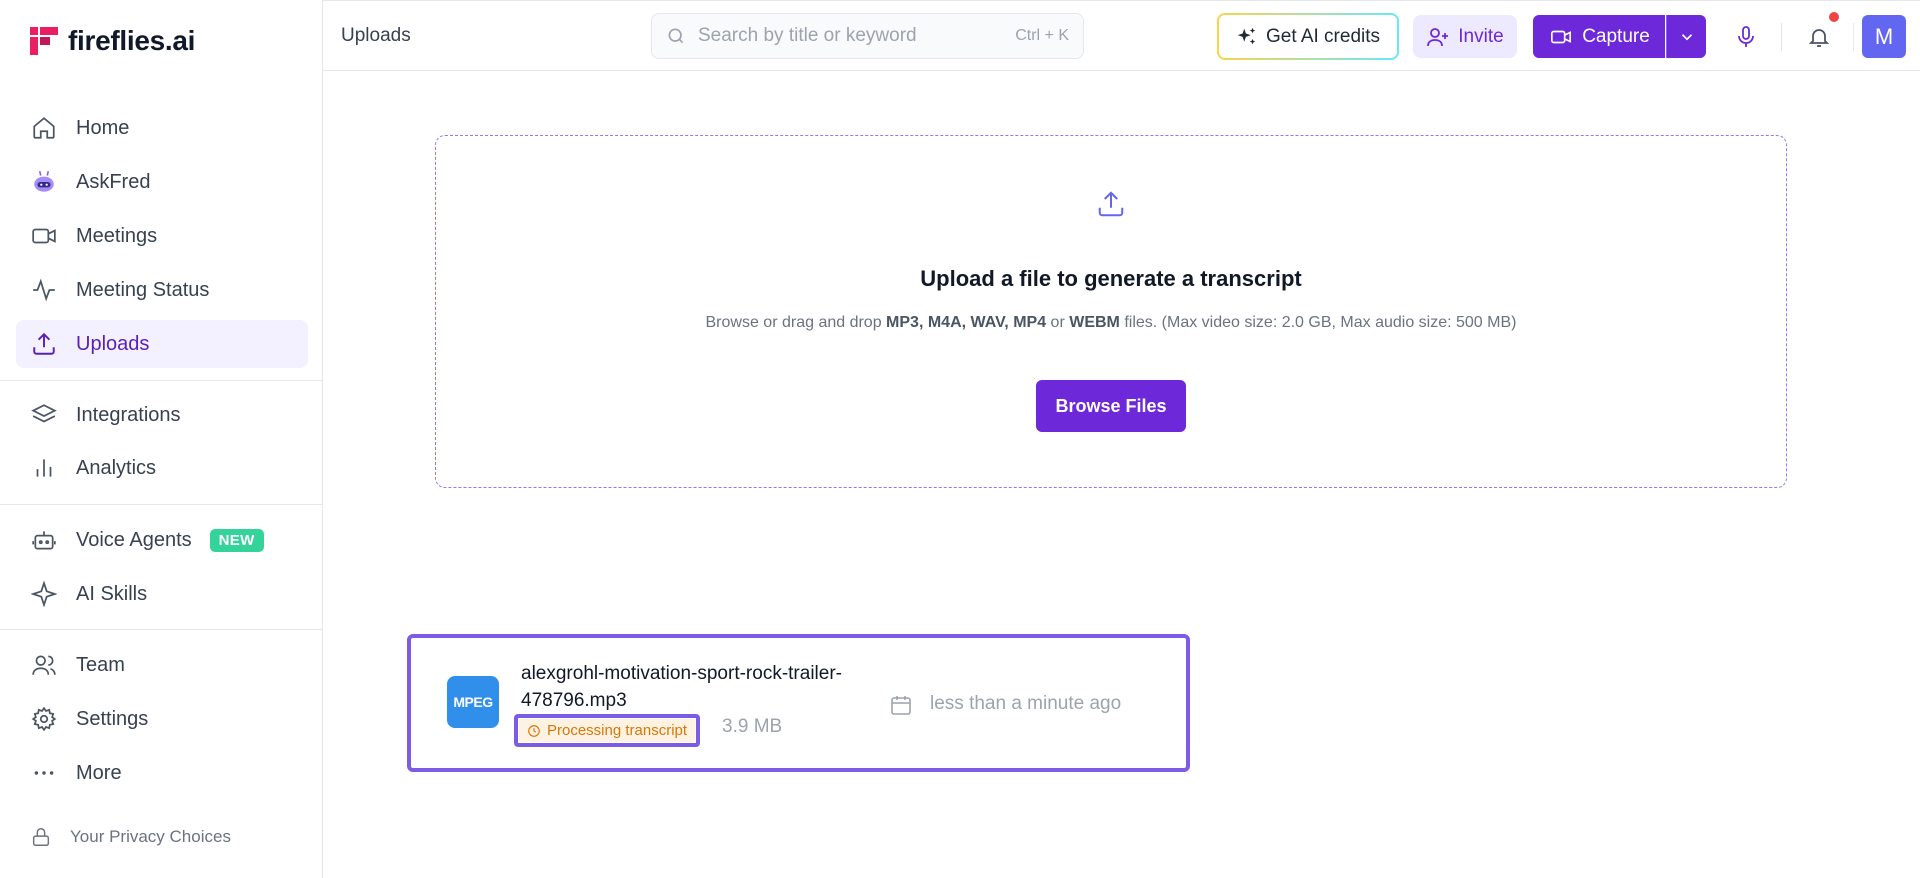 The width and height of the screenshot is (1920, 878). Describe the element at coordinates (851, 36) in the screenshot. I see `search-input` at that location.